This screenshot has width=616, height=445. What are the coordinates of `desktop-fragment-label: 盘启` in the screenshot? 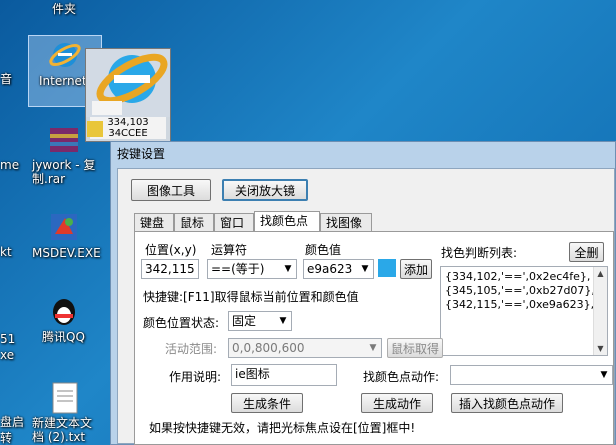 It's located at (12, 422).